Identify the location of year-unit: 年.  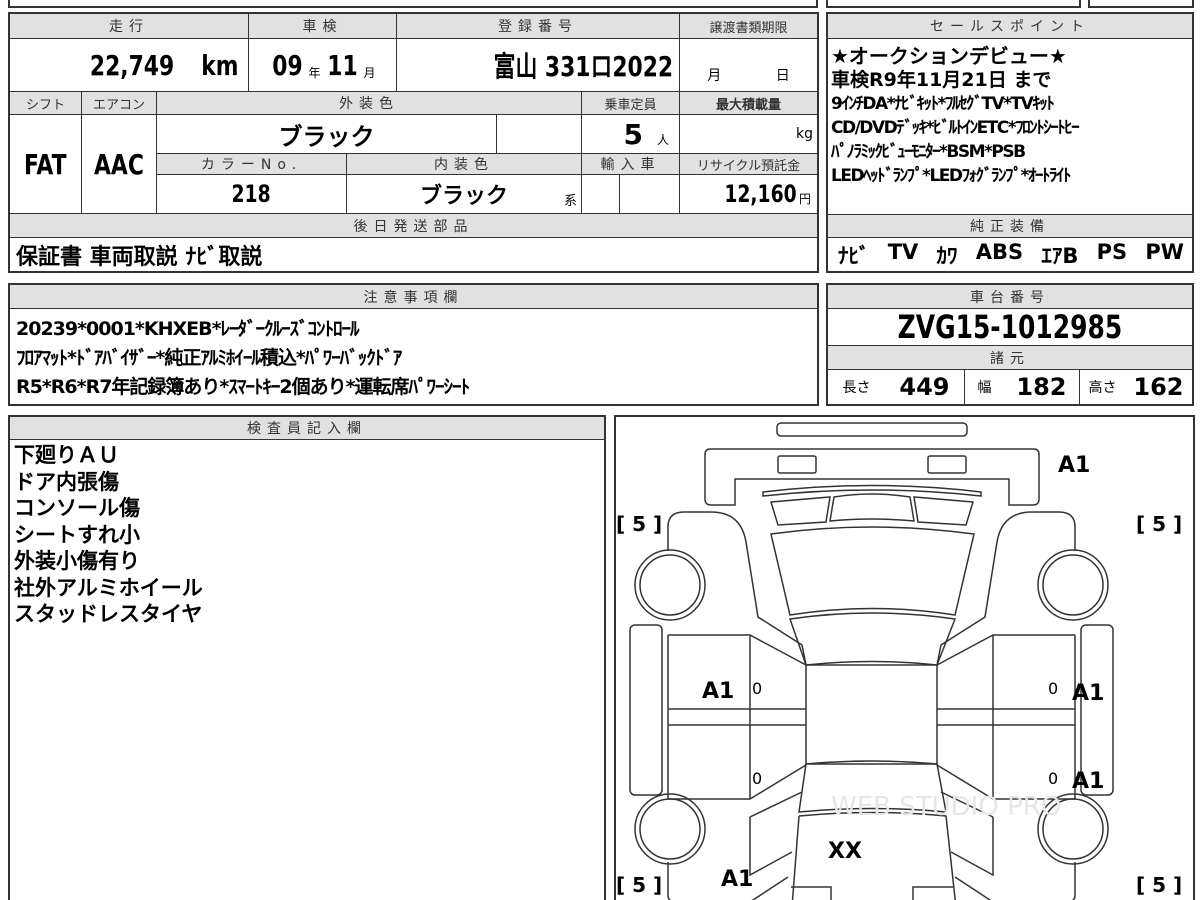
(314, 72).